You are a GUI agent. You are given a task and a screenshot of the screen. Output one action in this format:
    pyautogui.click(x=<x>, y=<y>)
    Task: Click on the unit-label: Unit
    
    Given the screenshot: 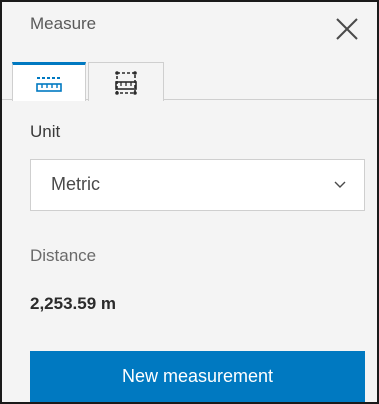 What is the action you would take?
    pyautogui.click(x=45, y=131)
    